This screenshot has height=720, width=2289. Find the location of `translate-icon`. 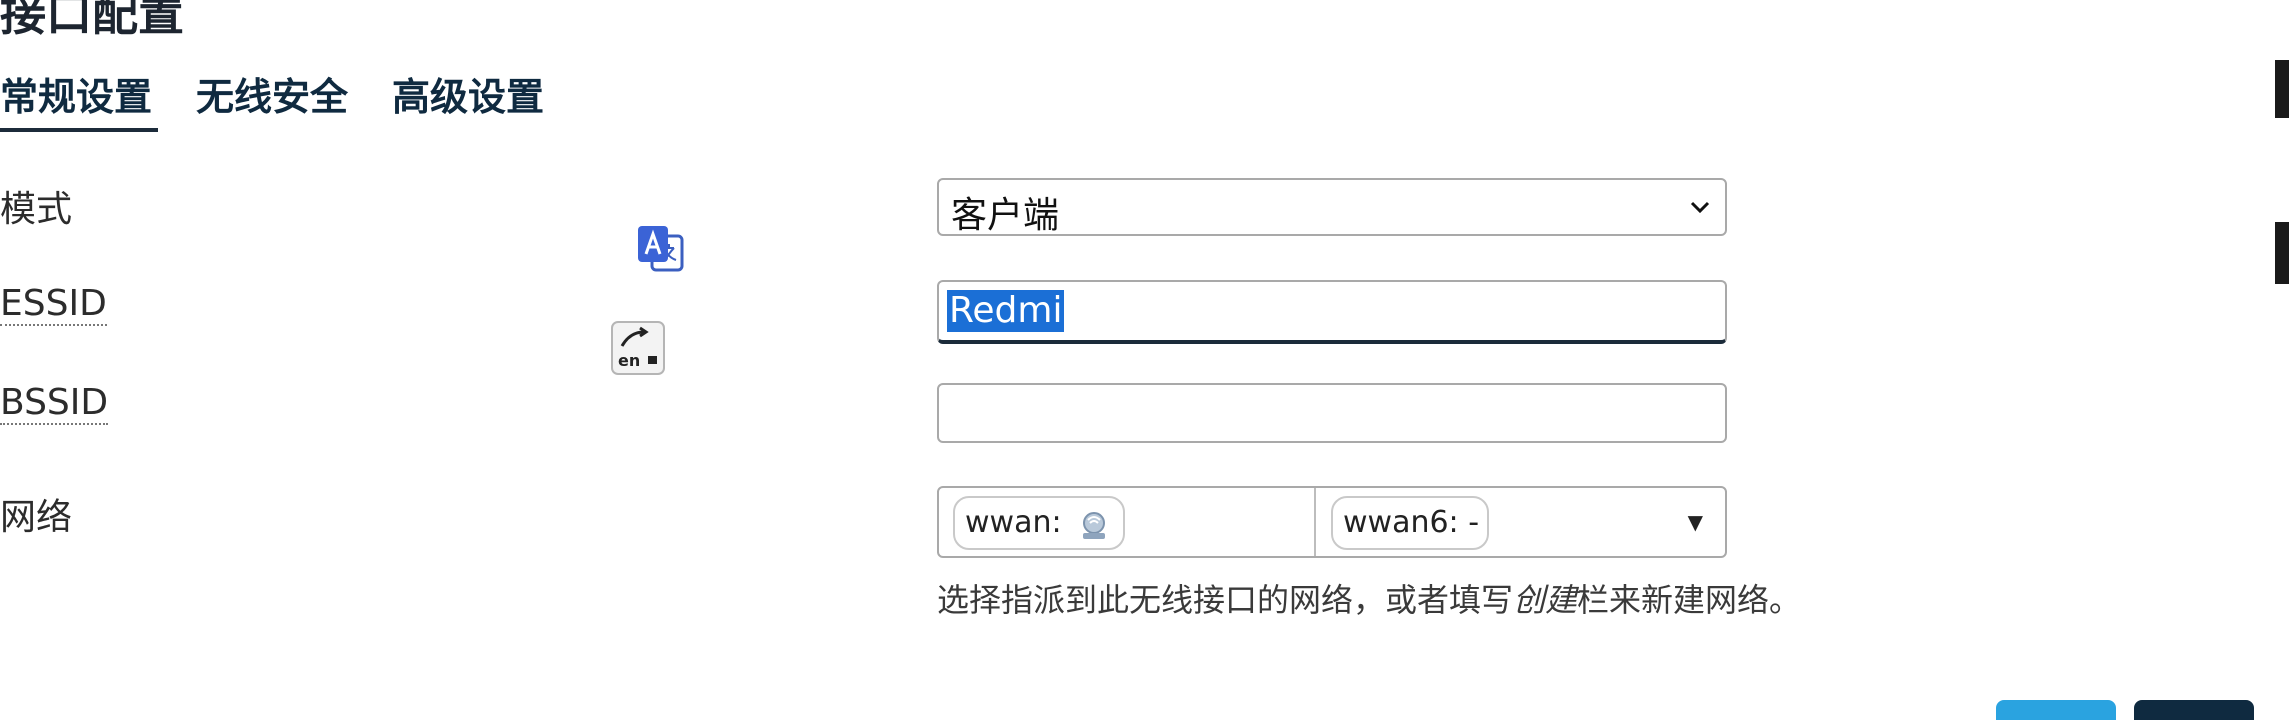

translate-icon is located at coordinates (662, 250).